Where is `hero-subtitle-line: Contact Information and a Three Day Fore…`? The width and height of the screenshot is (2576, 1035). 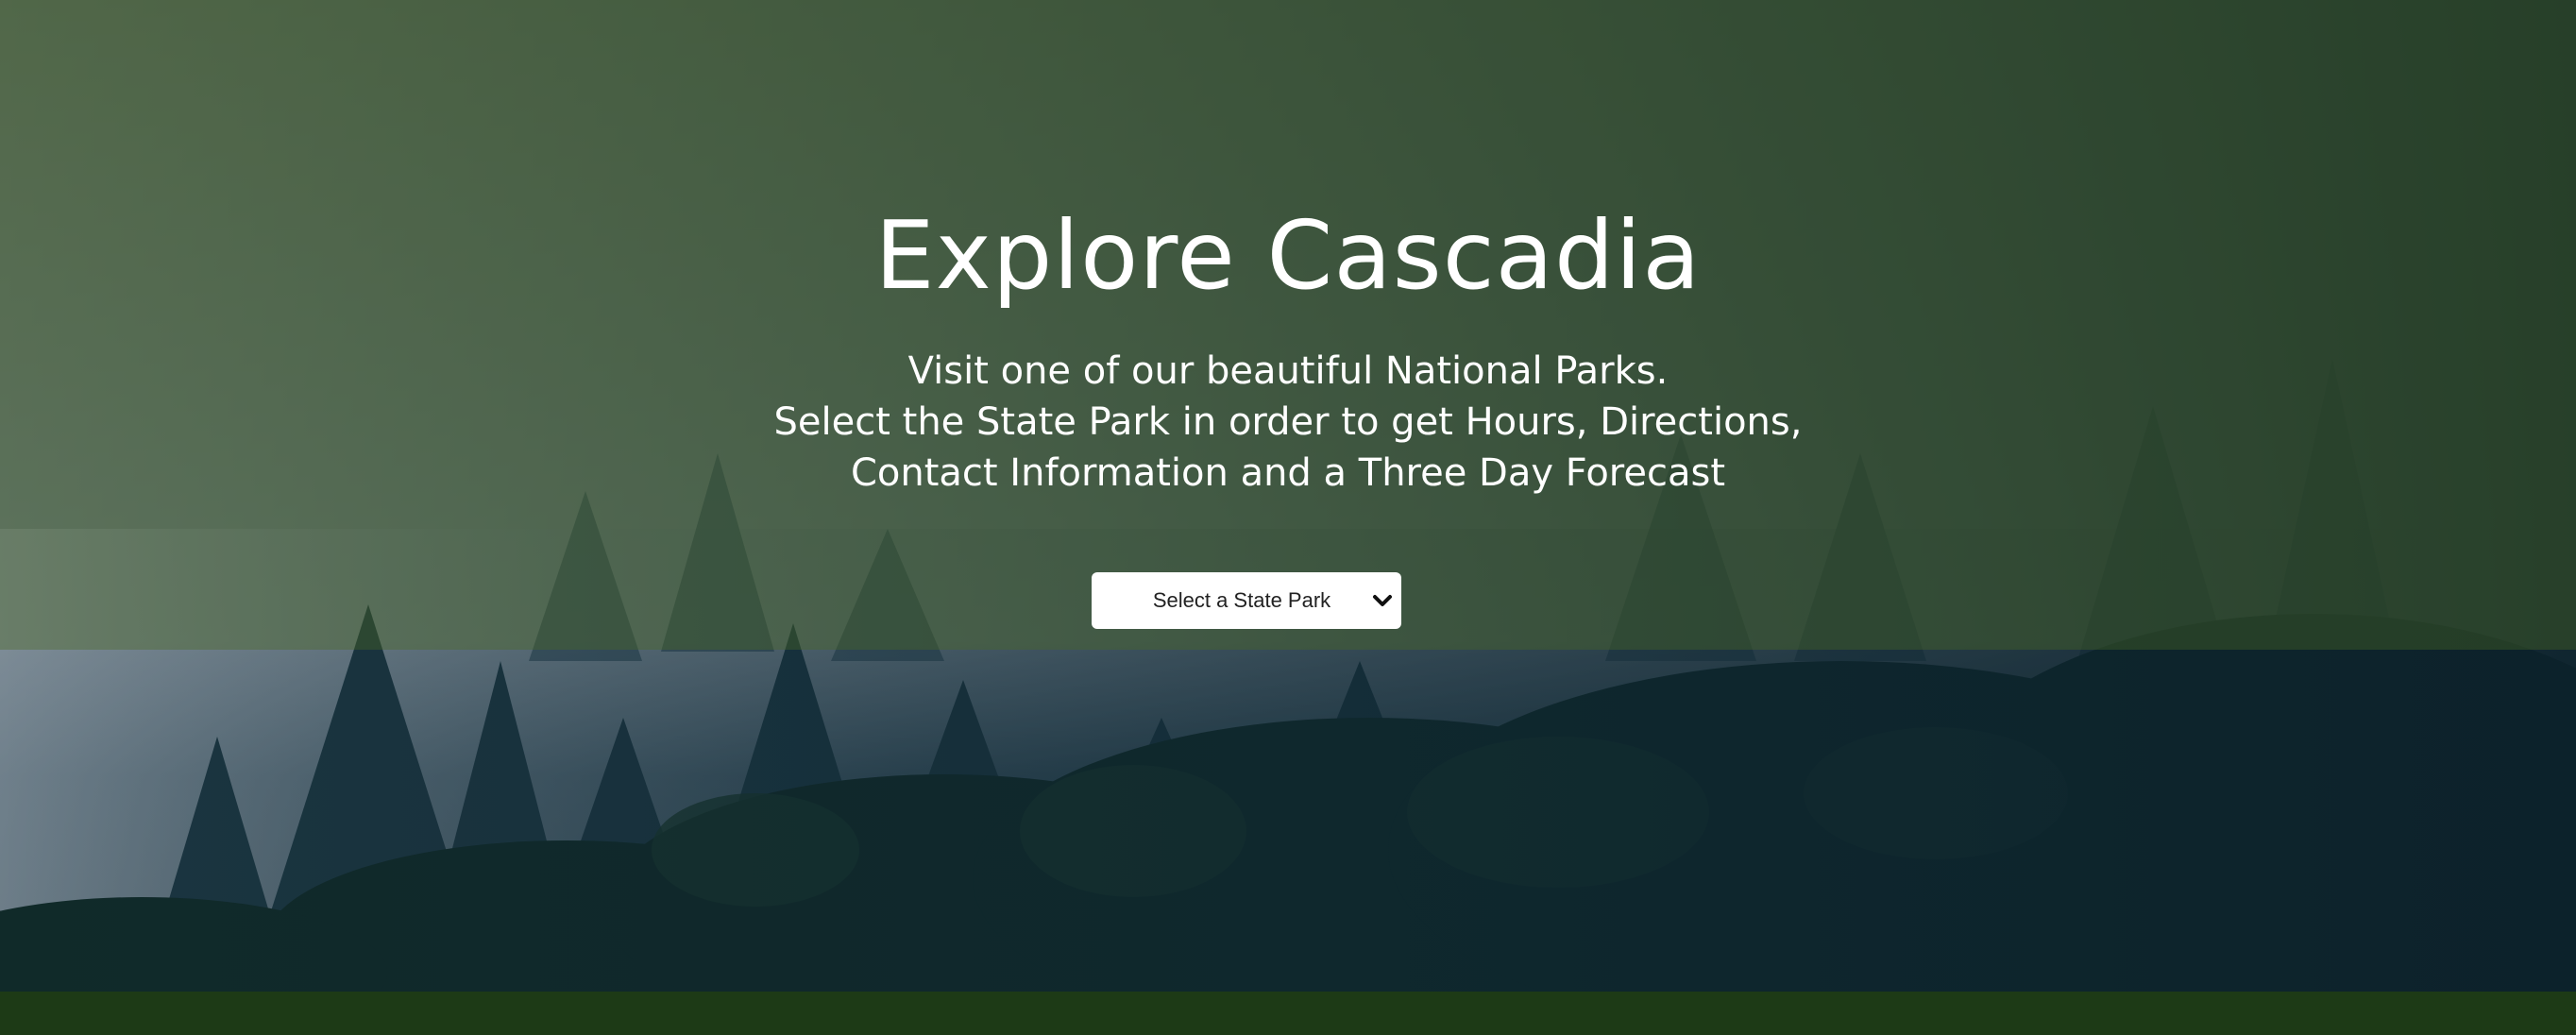
hero-subtitle-line: Contact Information and a Three Day Fore… is located at coordinates (1288, 473).